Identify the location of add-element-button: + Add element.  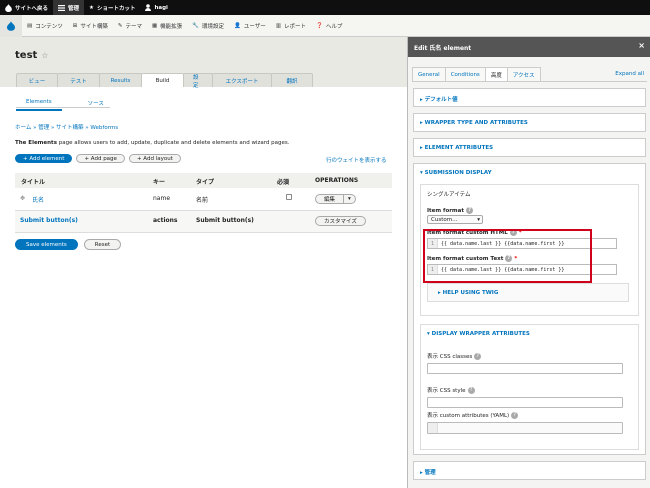
(44, 158).